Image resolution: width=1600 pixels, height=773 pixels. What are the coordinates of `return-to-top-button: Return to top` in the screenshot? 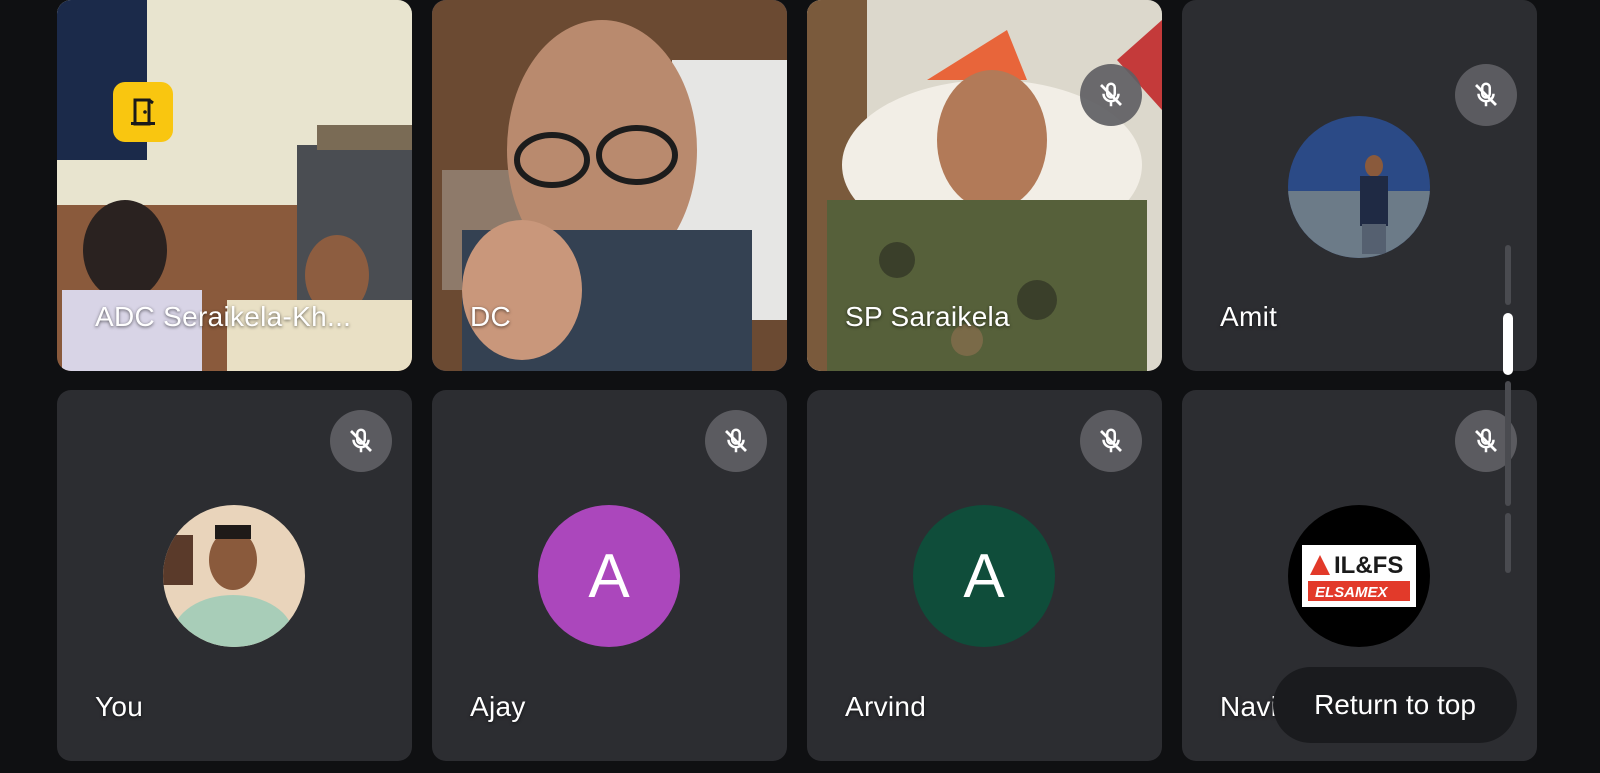 It's located at (1395, 705).